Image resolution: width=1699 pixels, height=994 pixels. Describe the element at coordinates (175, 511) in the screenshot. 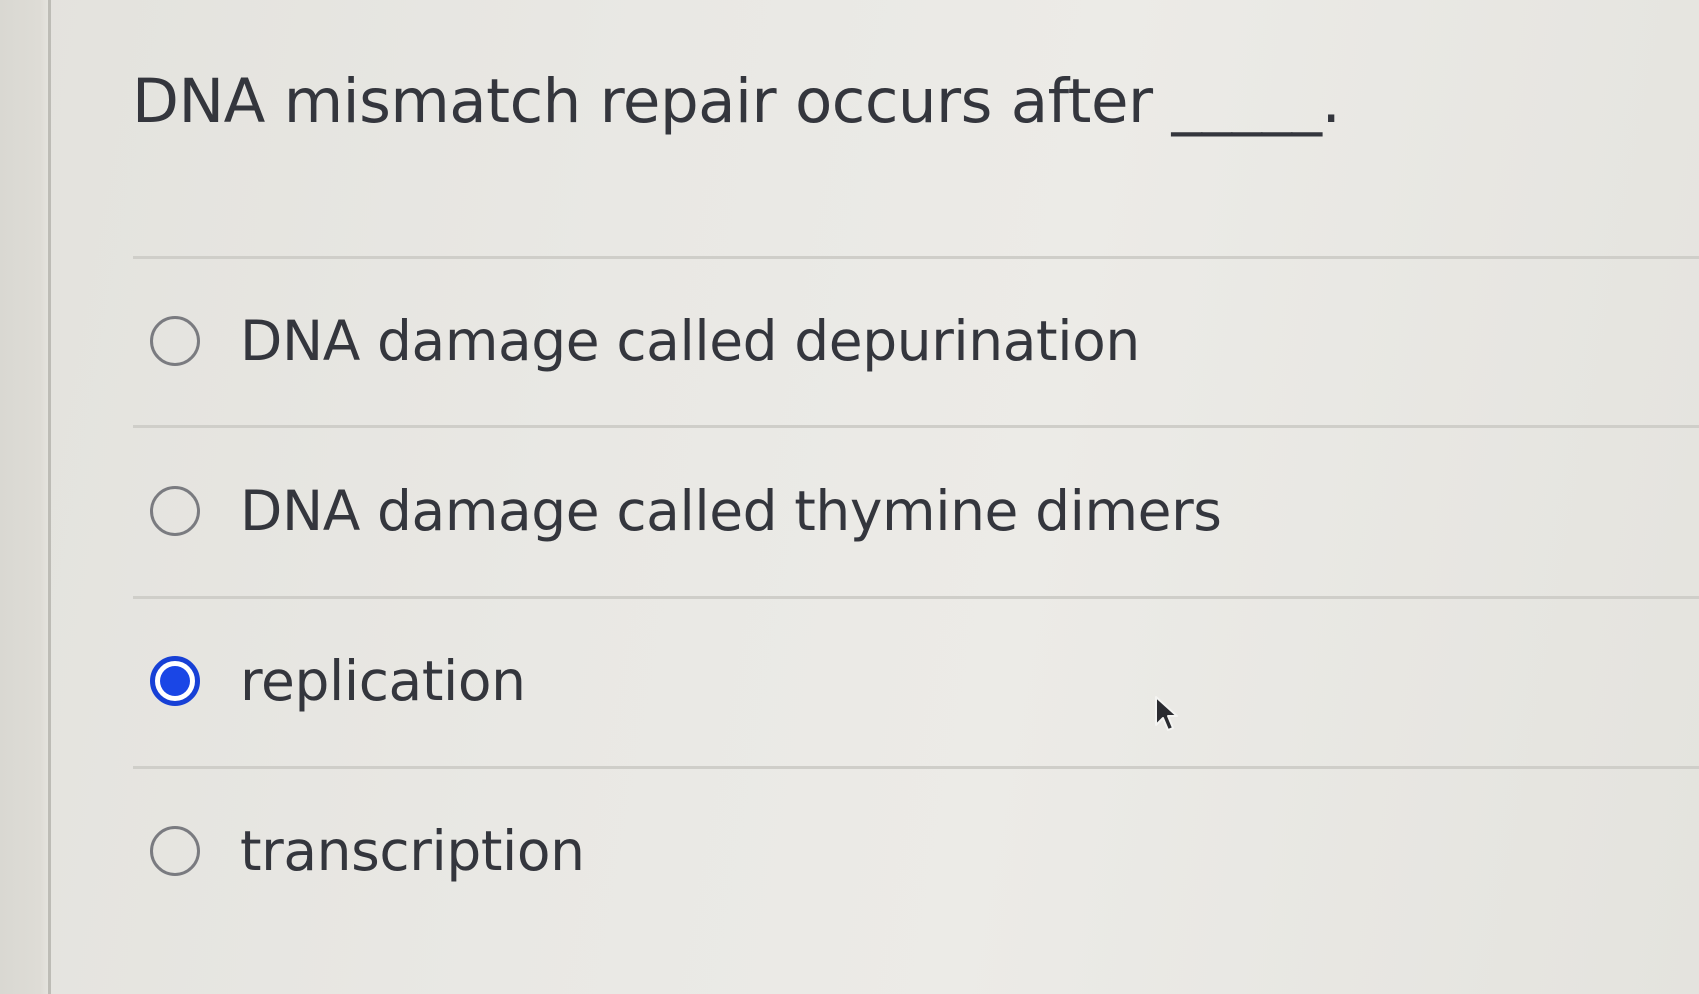

I see `radio-button-thymine-dimers` at that location.